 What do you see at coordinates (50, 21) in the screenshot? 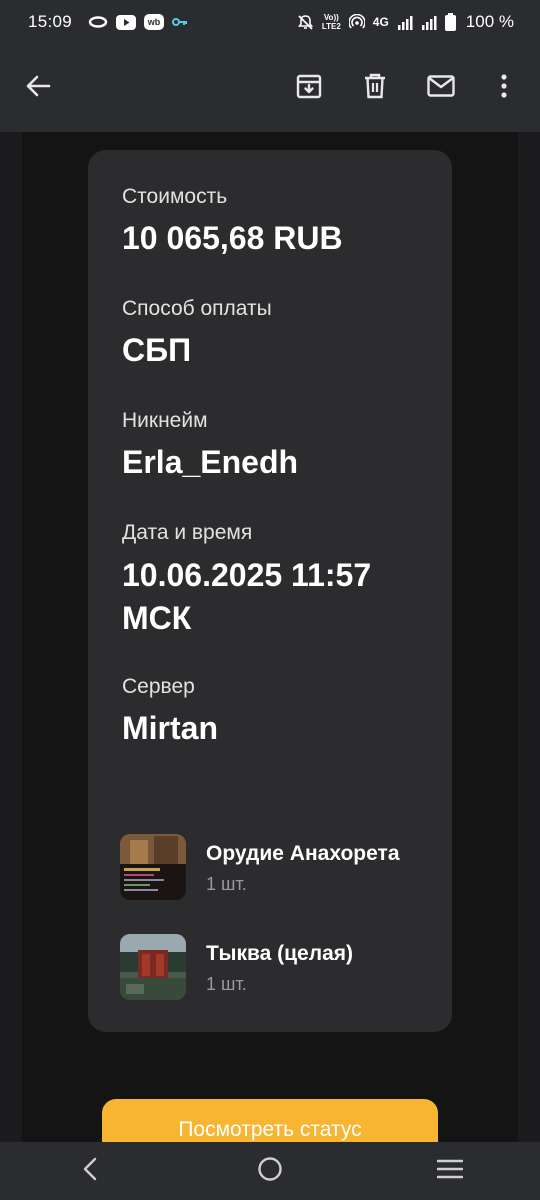
I see `clock: 15:09` at bounding box center [50, 21].